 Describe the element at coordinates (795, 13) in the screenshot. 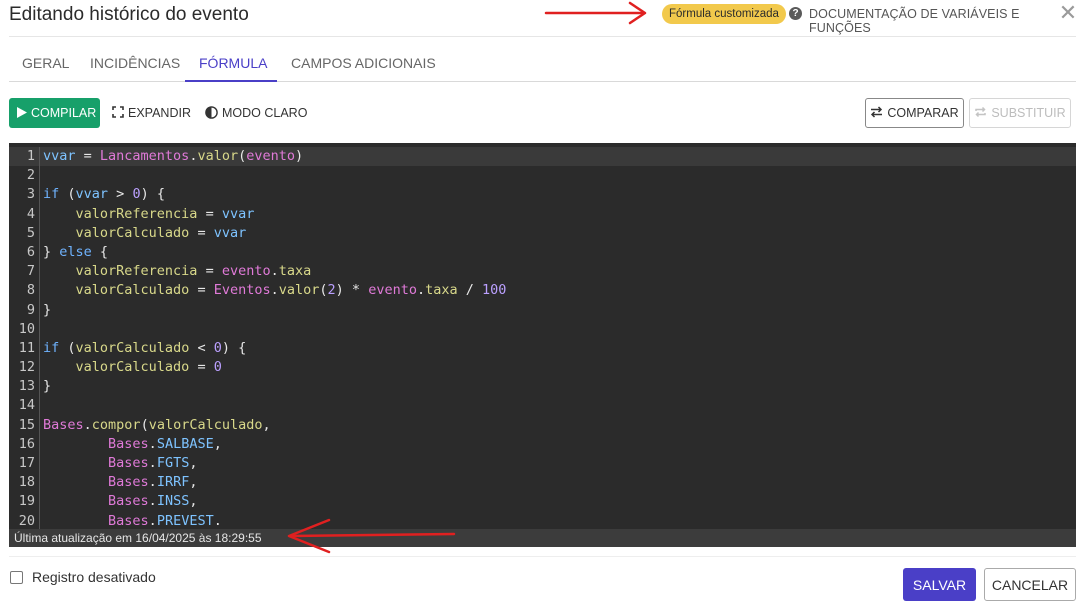

I see `help-icon: ?` at that location.